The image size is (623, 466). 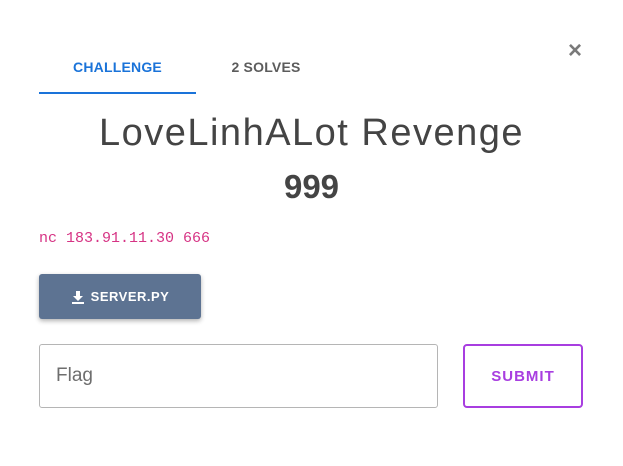 What do you see at coordinates (311, 133) in the screenshot?
I see `challenge-title: LoveLinhALot Revenge` at bounding box center [311, 133].